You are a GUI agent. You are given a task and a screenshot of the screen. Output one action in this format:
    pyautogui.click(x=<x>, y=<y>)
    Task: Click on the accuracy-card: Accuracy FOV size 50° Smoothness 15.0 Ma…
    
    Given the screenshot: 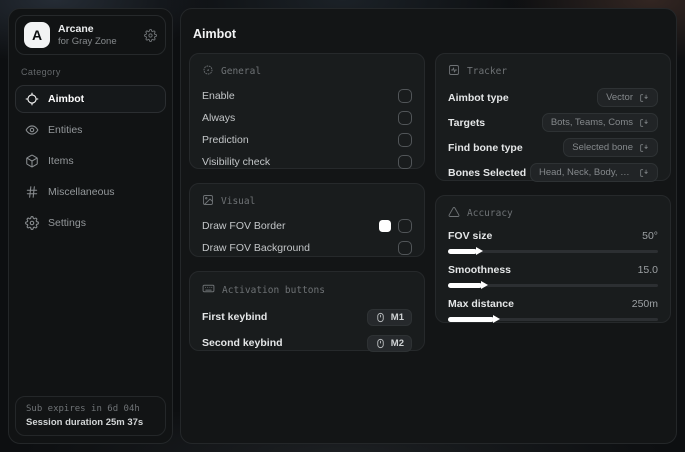 What is the action you would take?
    pyautogui.click(x=553, y=259)
    